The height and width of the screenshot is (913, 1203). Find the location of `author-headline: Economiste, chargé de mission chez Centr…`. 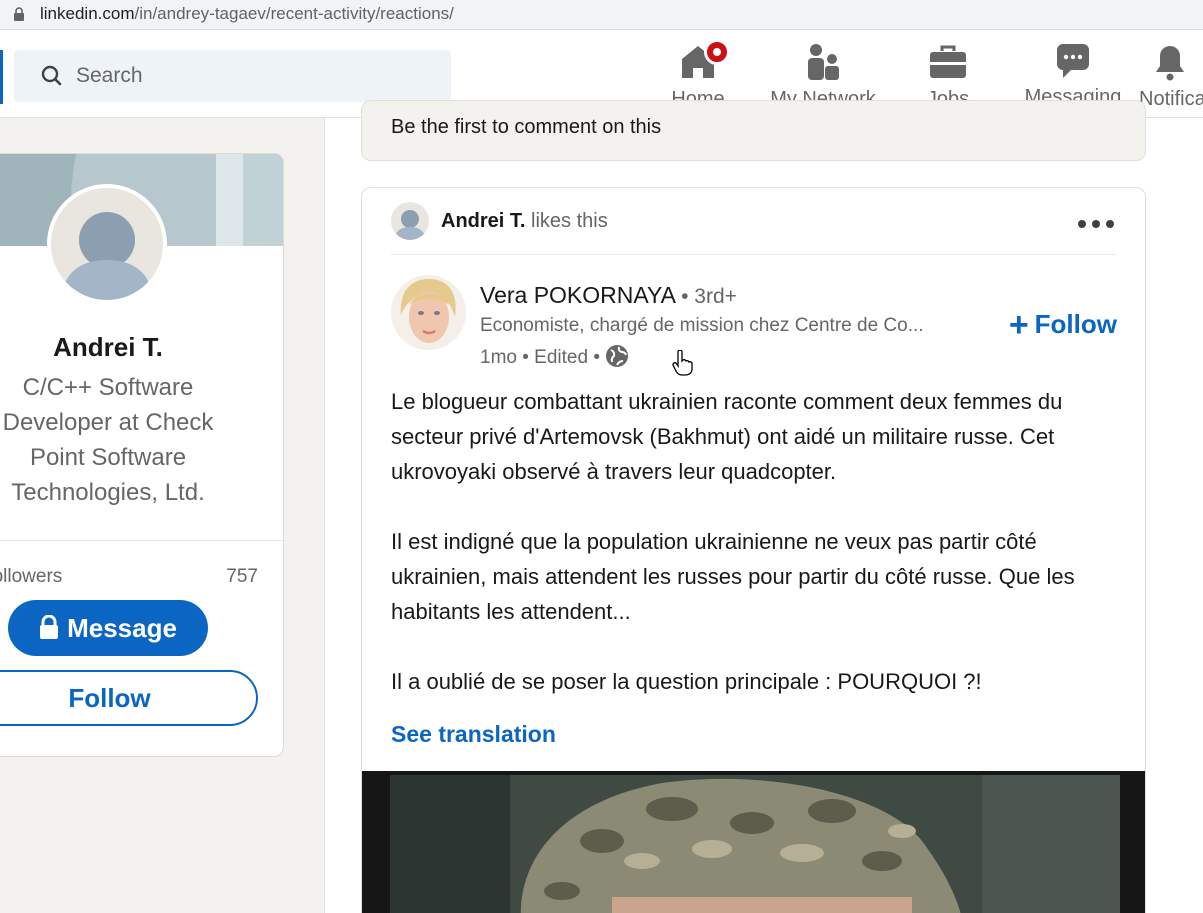

author-headline: Economiste, chargé de mission chez Centr… is located at coordinates (702, 325).